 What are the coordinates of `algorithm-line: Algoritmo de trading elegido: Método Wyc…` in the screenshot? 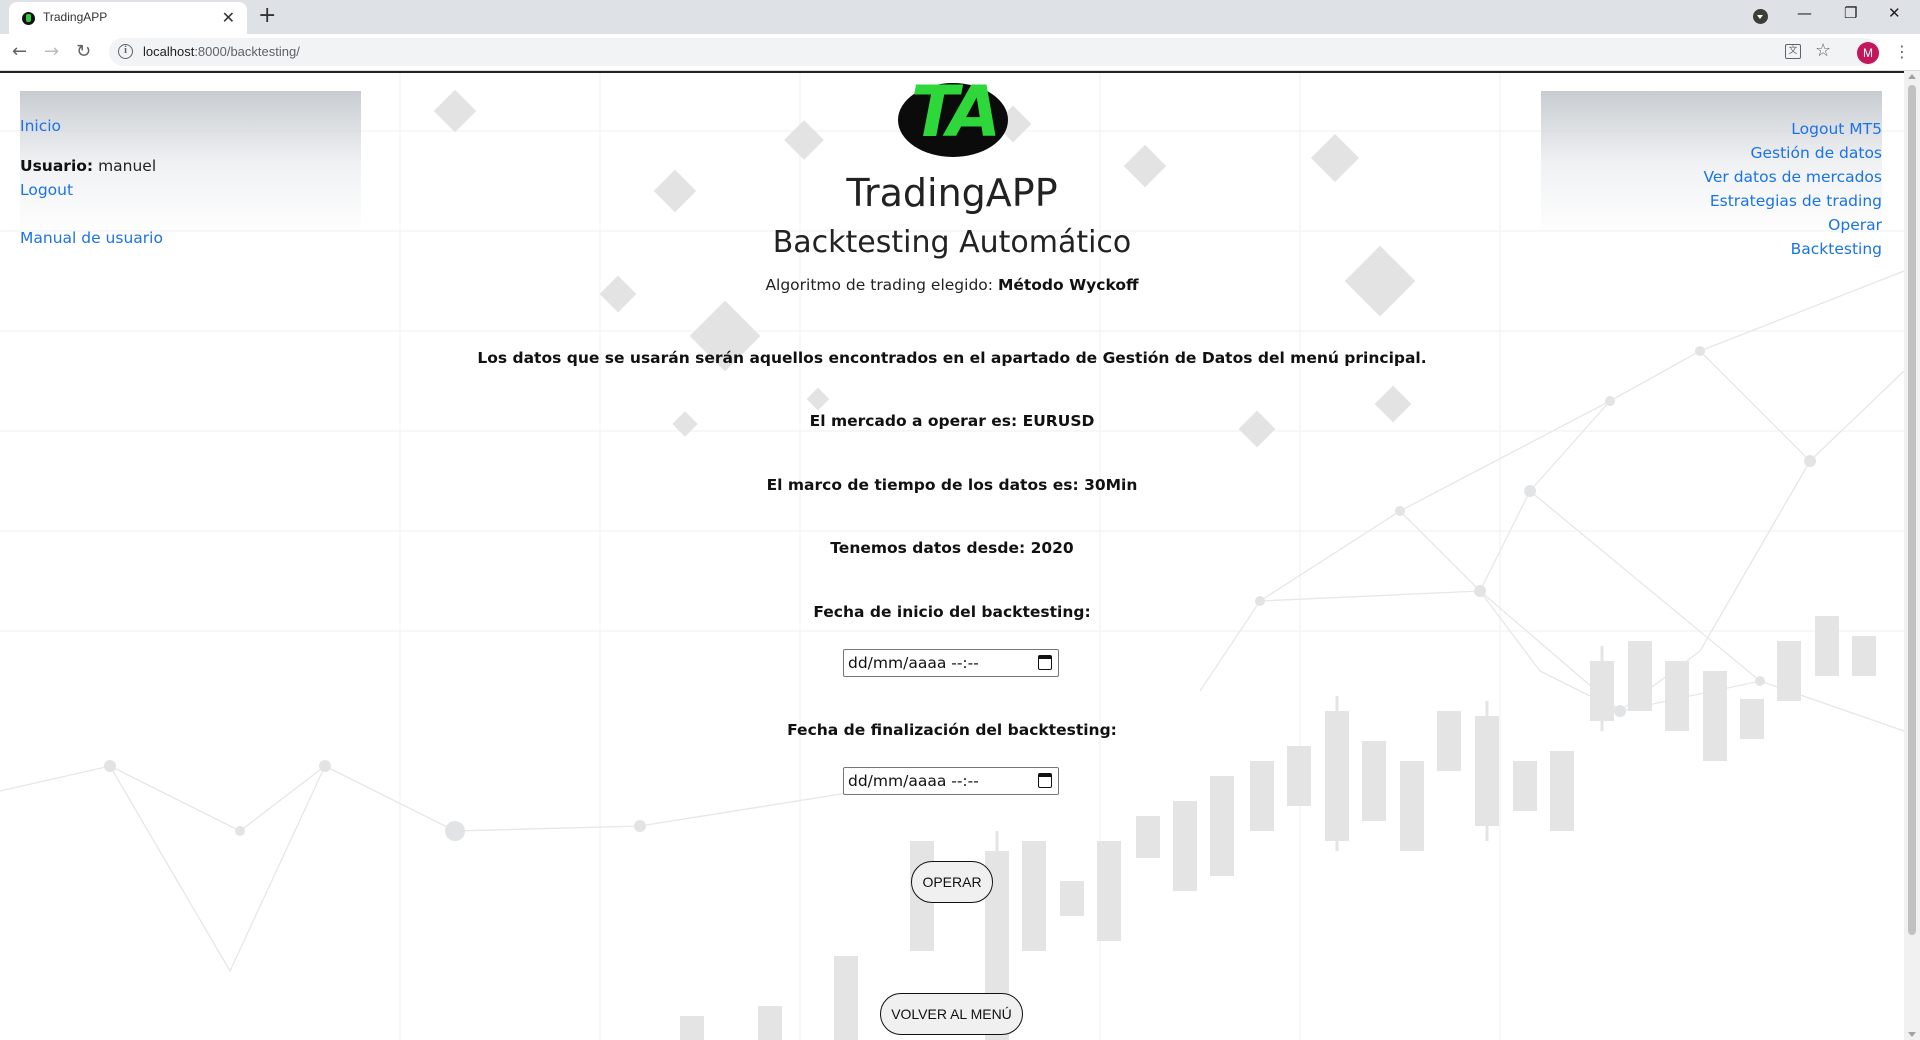 It's located at (952, 285).